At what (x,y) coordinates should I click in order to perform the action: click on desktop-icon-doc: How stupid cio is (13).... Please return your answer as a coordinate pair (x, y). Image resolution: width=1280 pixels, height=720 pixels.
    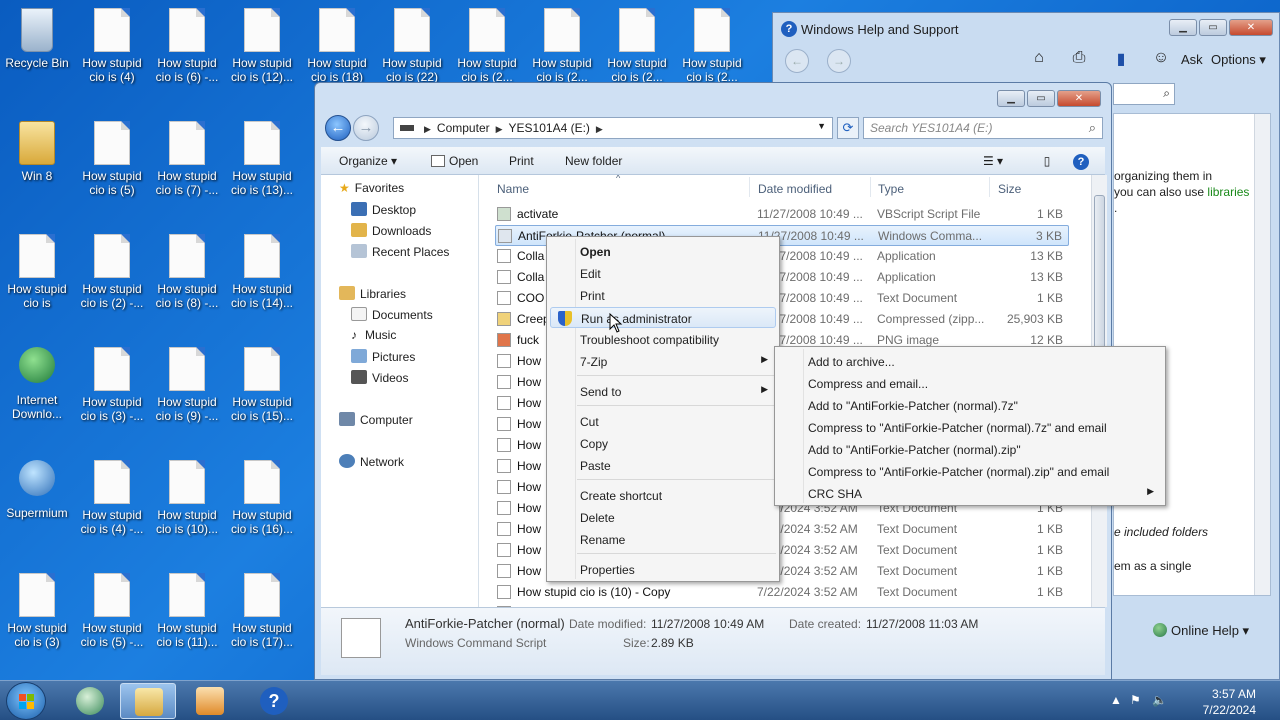
    Looking at the image, I should click on (262, 159).